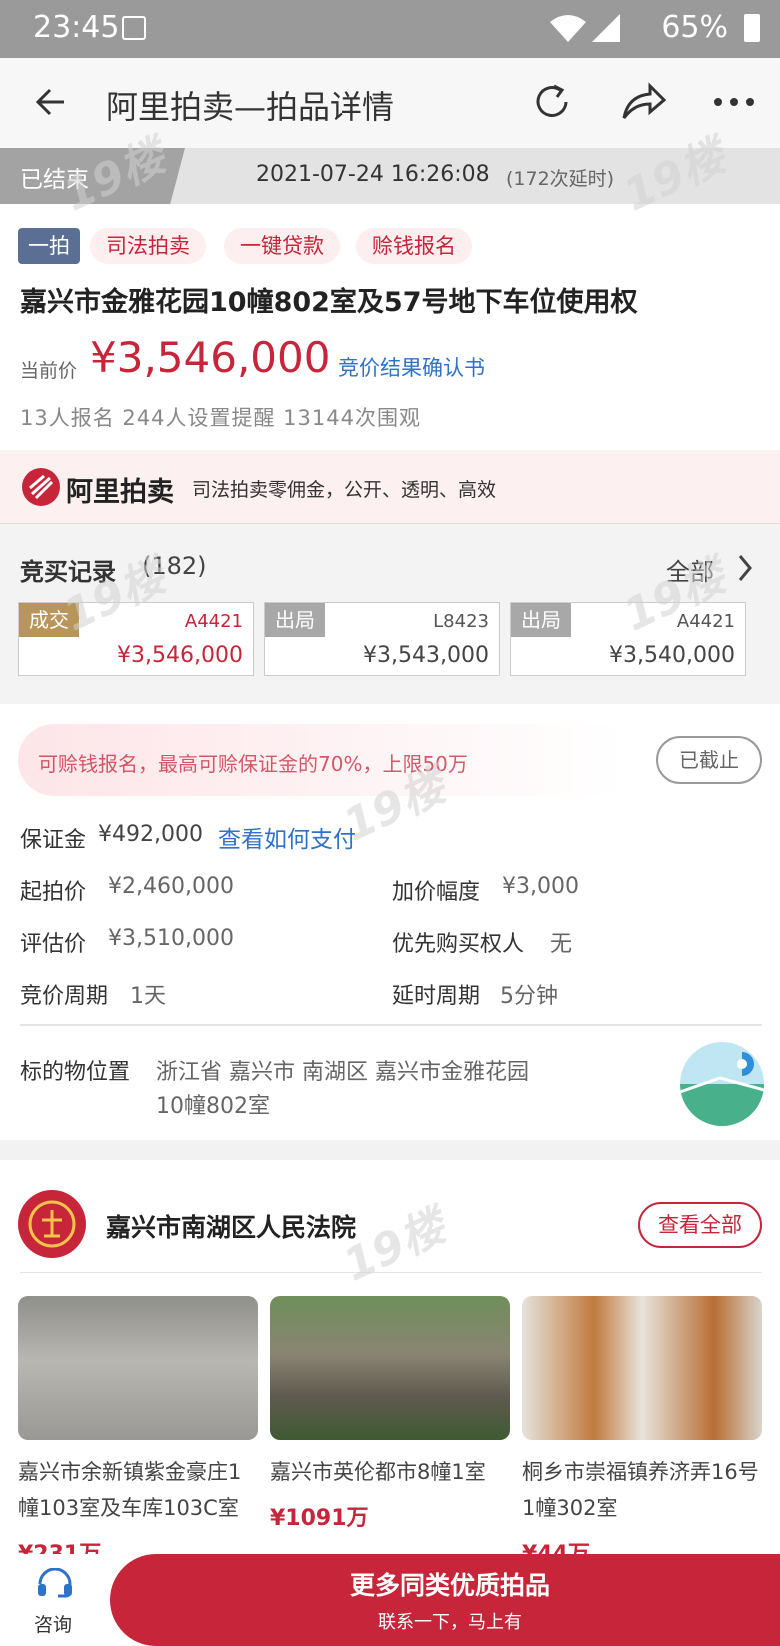  What do you see at coordinates (53, 1623) in the screenshot?
I see `consult-label: 咨询` at bounding box center [53, 1623].